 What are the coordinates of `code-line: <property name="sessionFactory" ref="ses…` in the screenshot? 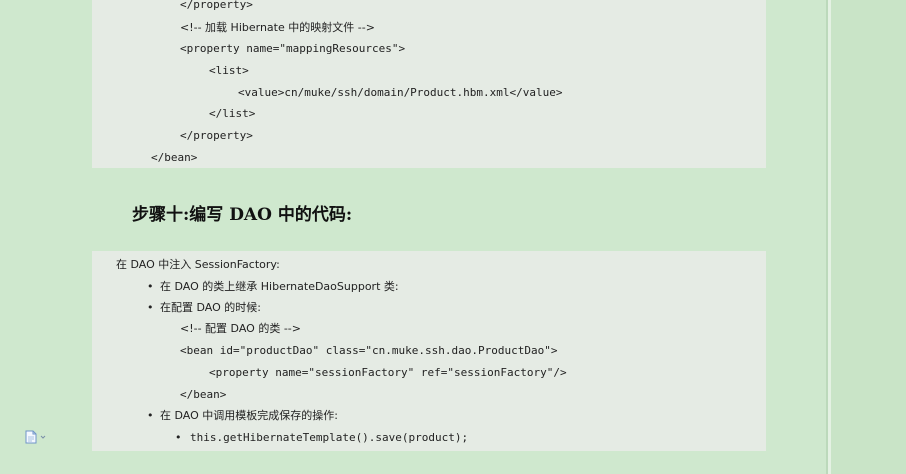 It's located at (388, 372).